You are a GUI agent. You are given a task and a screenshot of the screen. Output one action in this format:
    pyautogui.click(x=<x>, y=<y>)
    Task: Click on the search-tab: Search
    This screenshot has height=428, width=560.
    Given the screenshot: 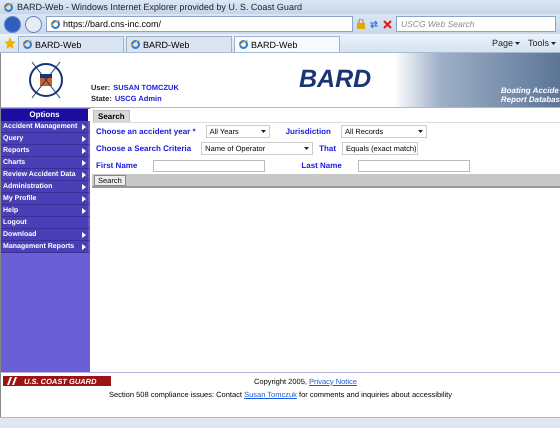 What is the action you would take?
    pyautogui.click(x=111, y=116)
    